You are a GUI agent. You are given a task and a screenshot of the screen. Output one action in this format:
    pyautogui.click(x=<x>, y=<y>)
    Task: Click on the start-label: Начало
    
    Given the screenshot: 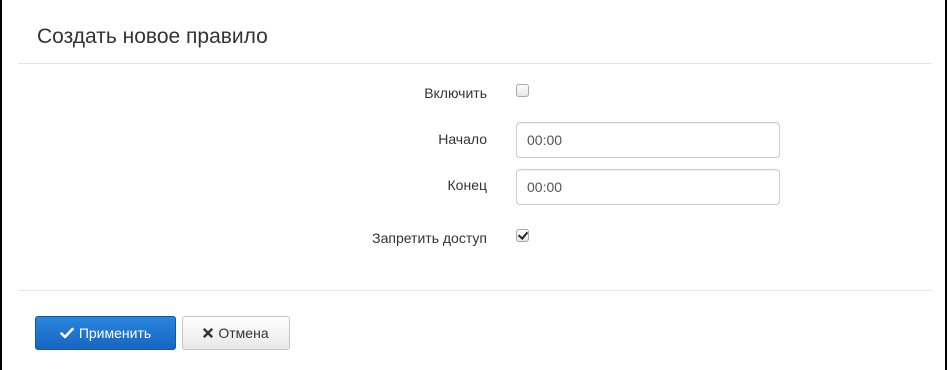 What is the action you would take?
    pyautogui.click(x=462, y=139)
    